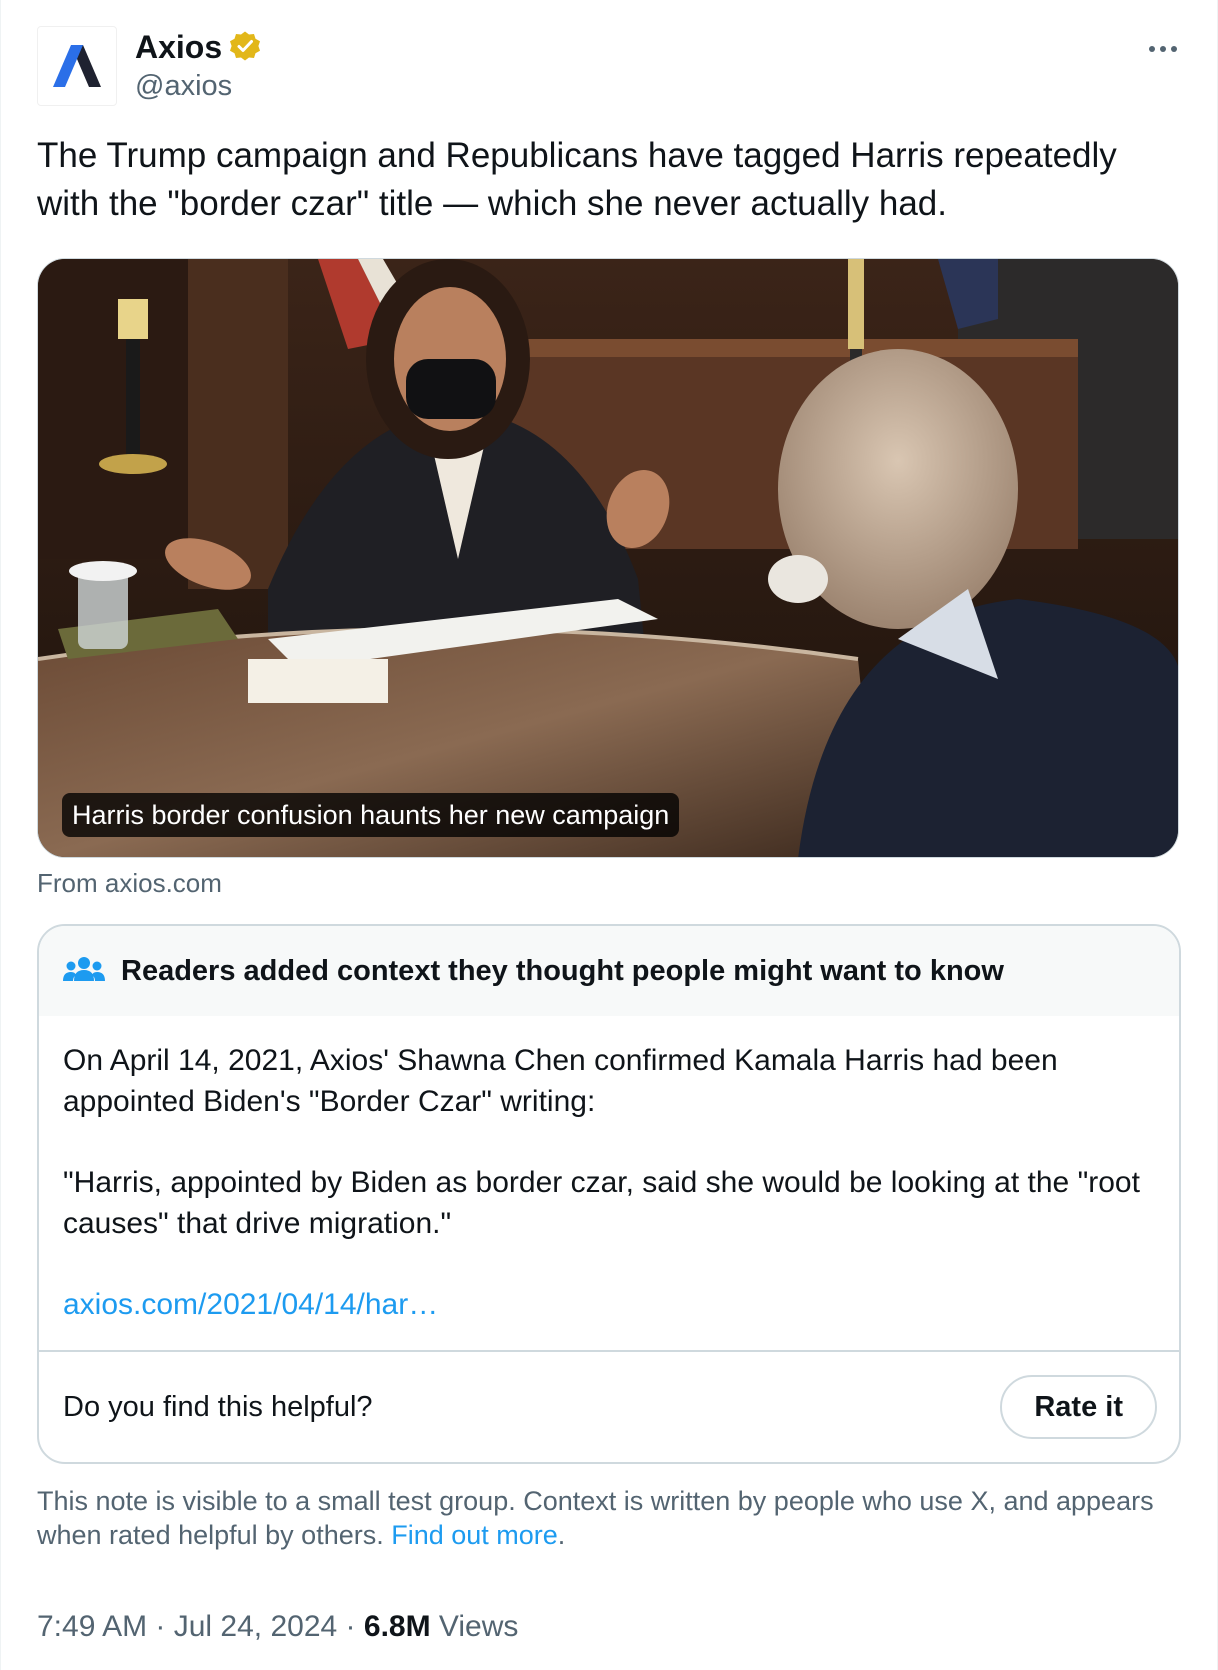 Image resolution: width=1218 pixels, height=1670 pixels. I want to click on note-rating-row: Do you find this helpful? Rate it, so click(610, 1407).